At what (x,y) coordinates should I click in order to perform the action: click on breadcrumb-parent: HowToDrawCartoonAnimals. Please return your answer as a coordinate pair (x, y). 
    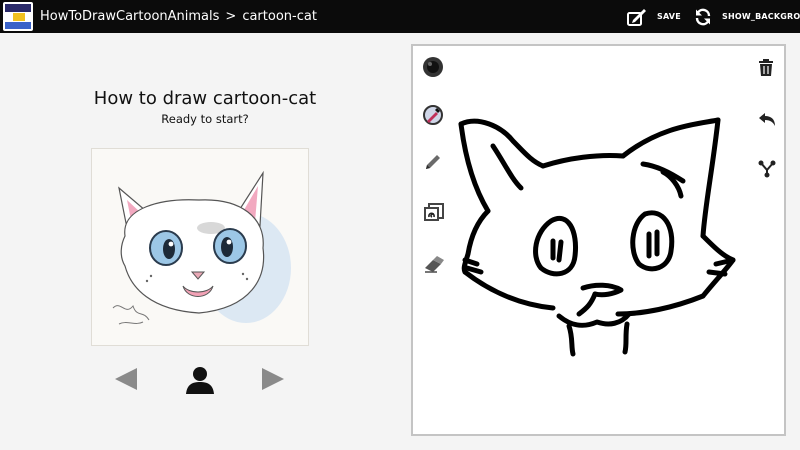
    Looking at the image, I should click on (129, 16).